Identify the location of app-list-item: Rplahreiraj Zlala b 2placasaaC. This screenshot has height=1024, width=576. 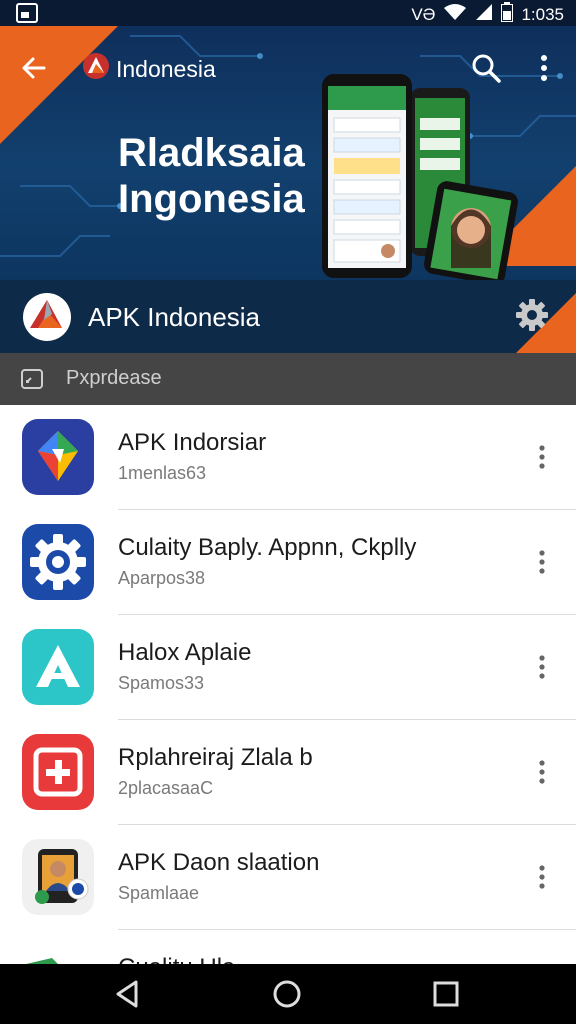
(288, 772).